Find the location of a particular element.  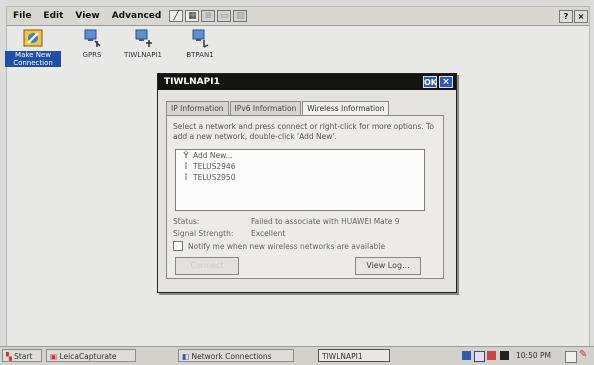

signal-row: Signal Strength: Excellent is located at coordinates (229, 233).